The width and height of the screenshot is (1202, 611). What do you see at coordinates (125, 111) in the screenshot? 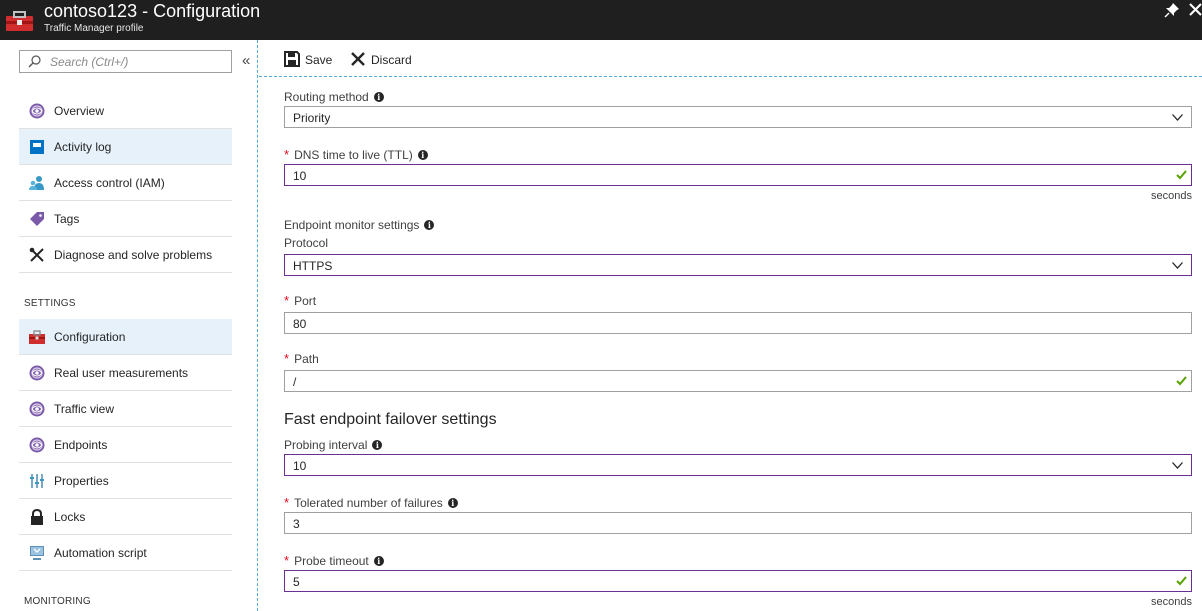
I see `sidebar-item-overview: Overview` at bounding box center [125, 111].